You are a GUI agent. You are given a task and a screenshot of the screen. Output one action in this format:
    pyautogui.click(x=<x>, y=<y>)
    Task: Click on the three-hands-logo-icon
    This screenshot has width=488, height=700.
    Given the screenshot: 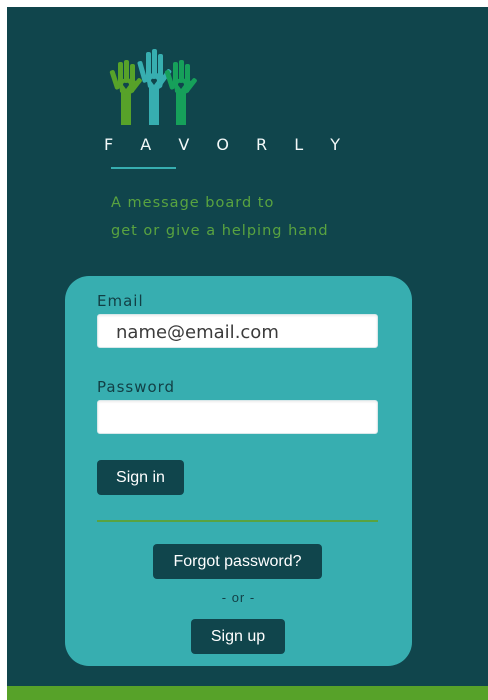 What is the action you would take?
    pyautogui.click(x=153, y=87)
    